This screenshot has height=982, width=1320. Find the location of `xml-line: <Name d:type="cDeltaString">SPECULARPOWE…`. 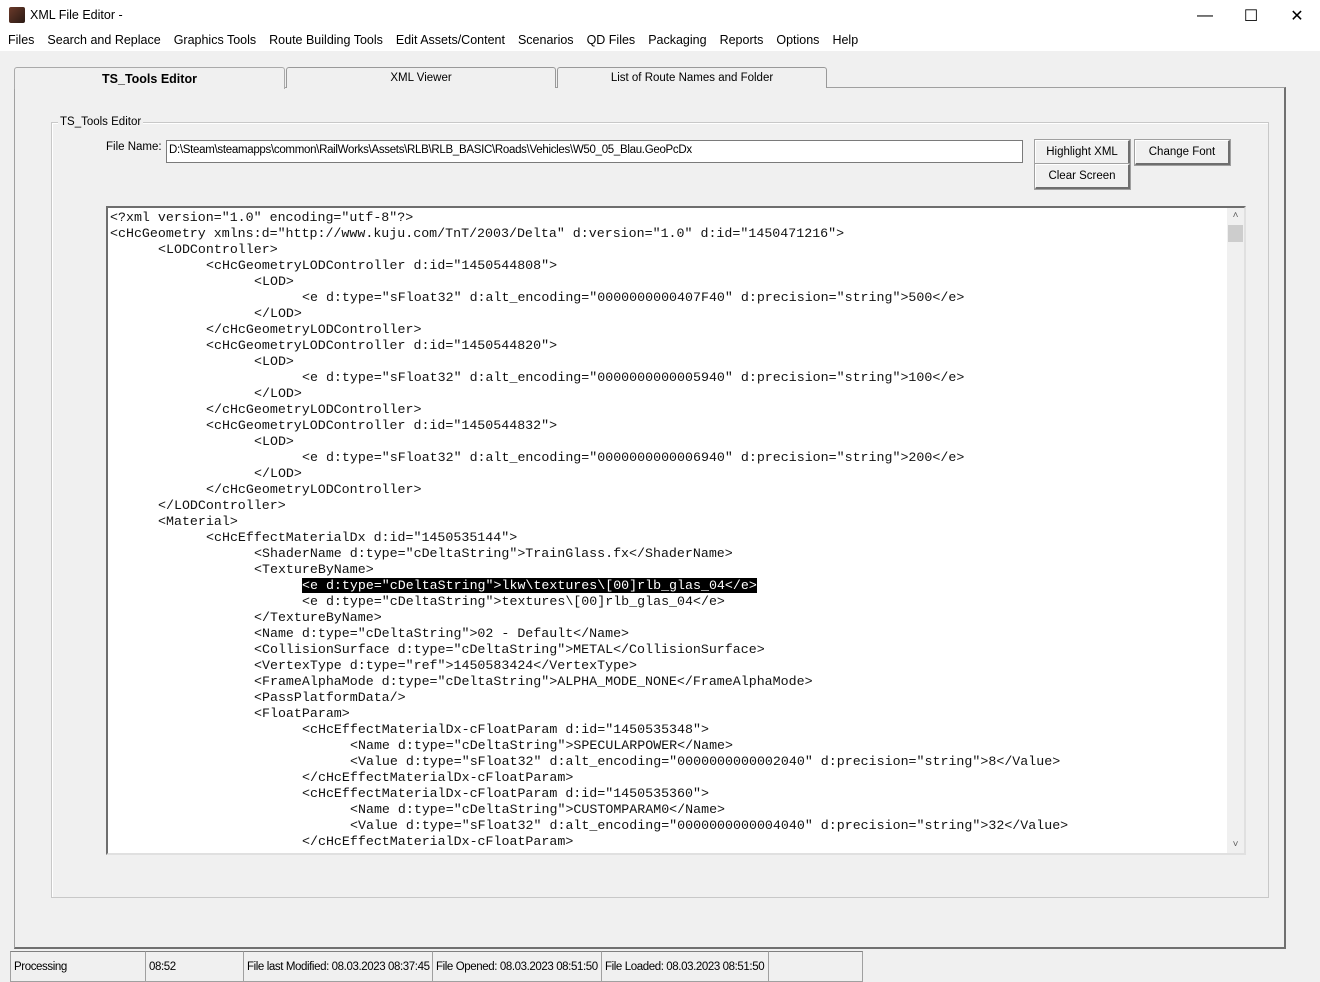

xml-line: <Name d:type="cDeltaString">SPECULARPOWE… is located at coordinates (589, 746).